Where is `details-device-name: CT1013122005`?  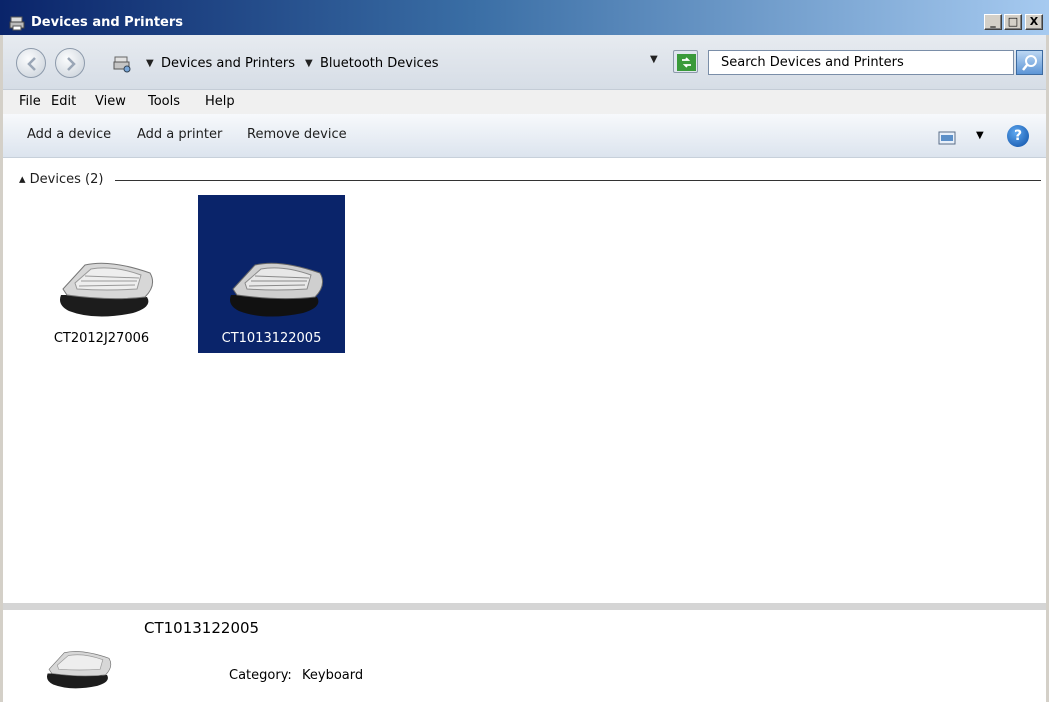 details-device-name: CT1013122005 is located at coordinates (202, 628).